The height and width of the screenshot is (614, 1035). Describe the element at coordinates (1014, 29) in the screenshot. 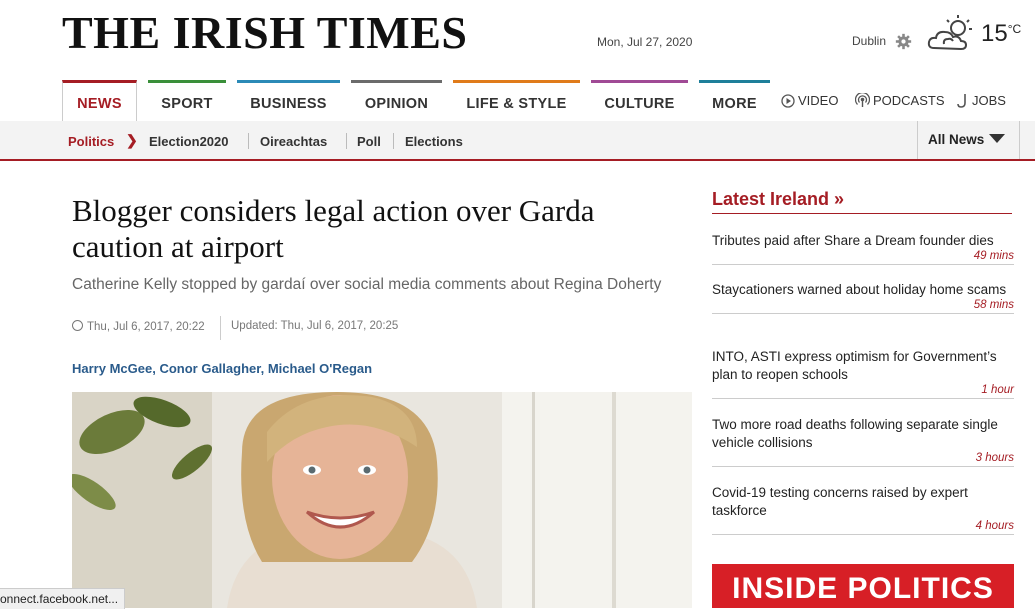

I see `temperature-unit: °C` at that location.